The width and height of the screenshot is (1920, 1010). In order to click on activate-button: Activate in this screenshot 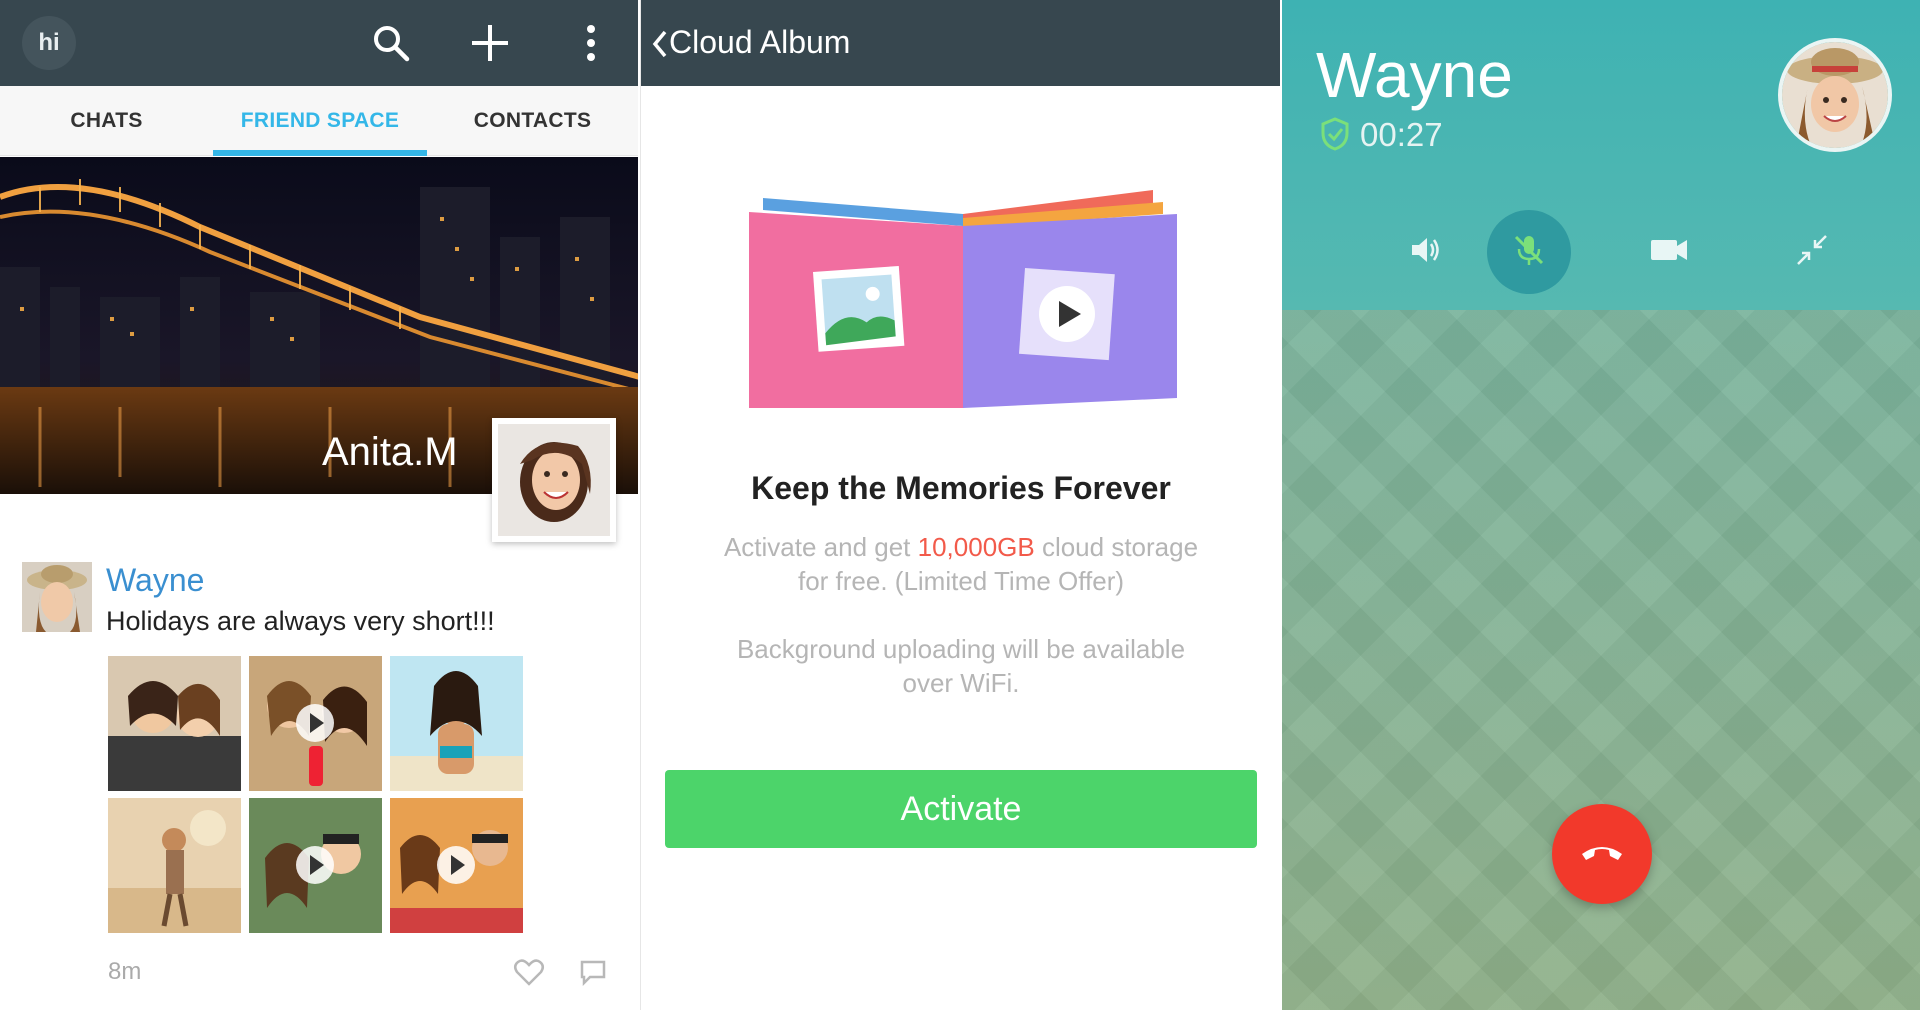, I will do `click(961, 809)`.